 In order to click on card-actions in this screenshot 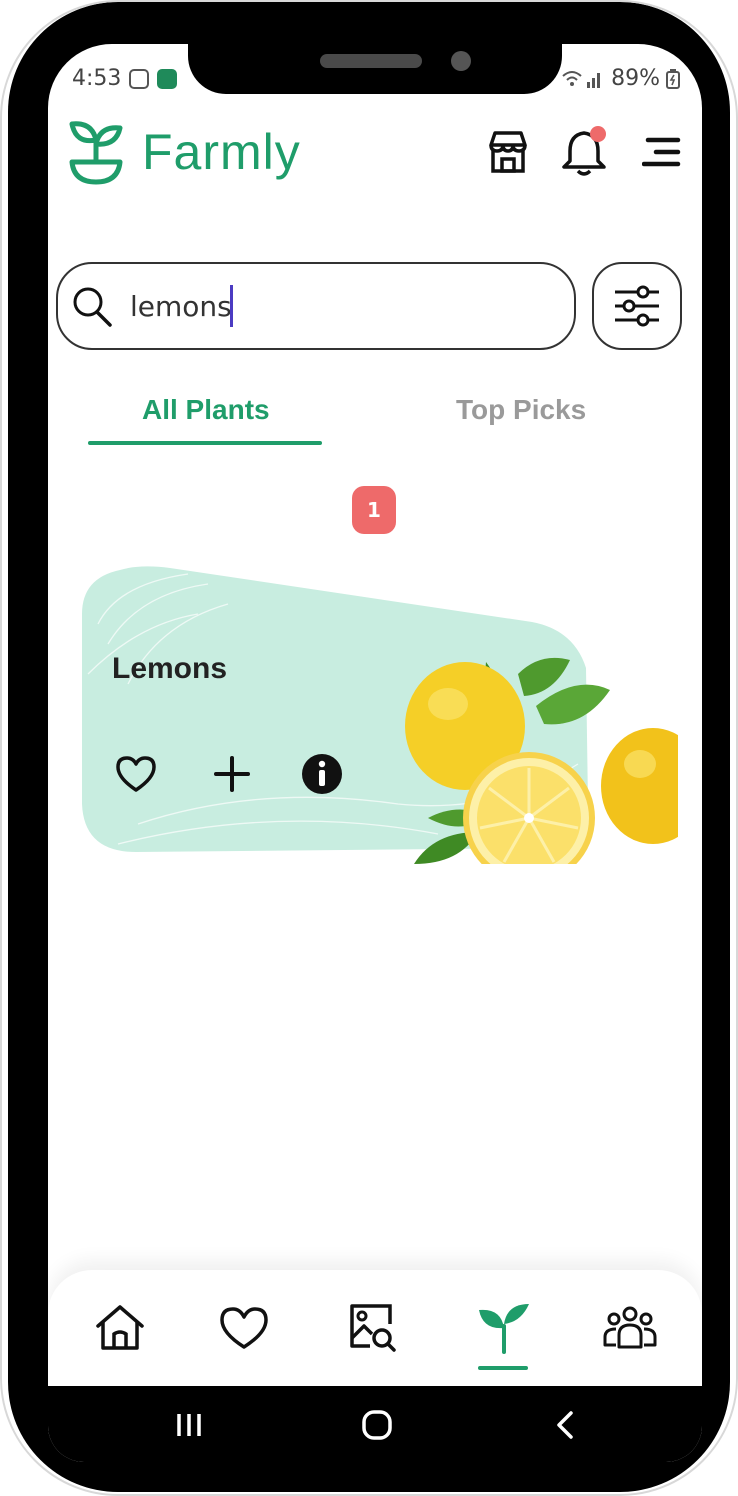, I will do `click(232, 774)`.